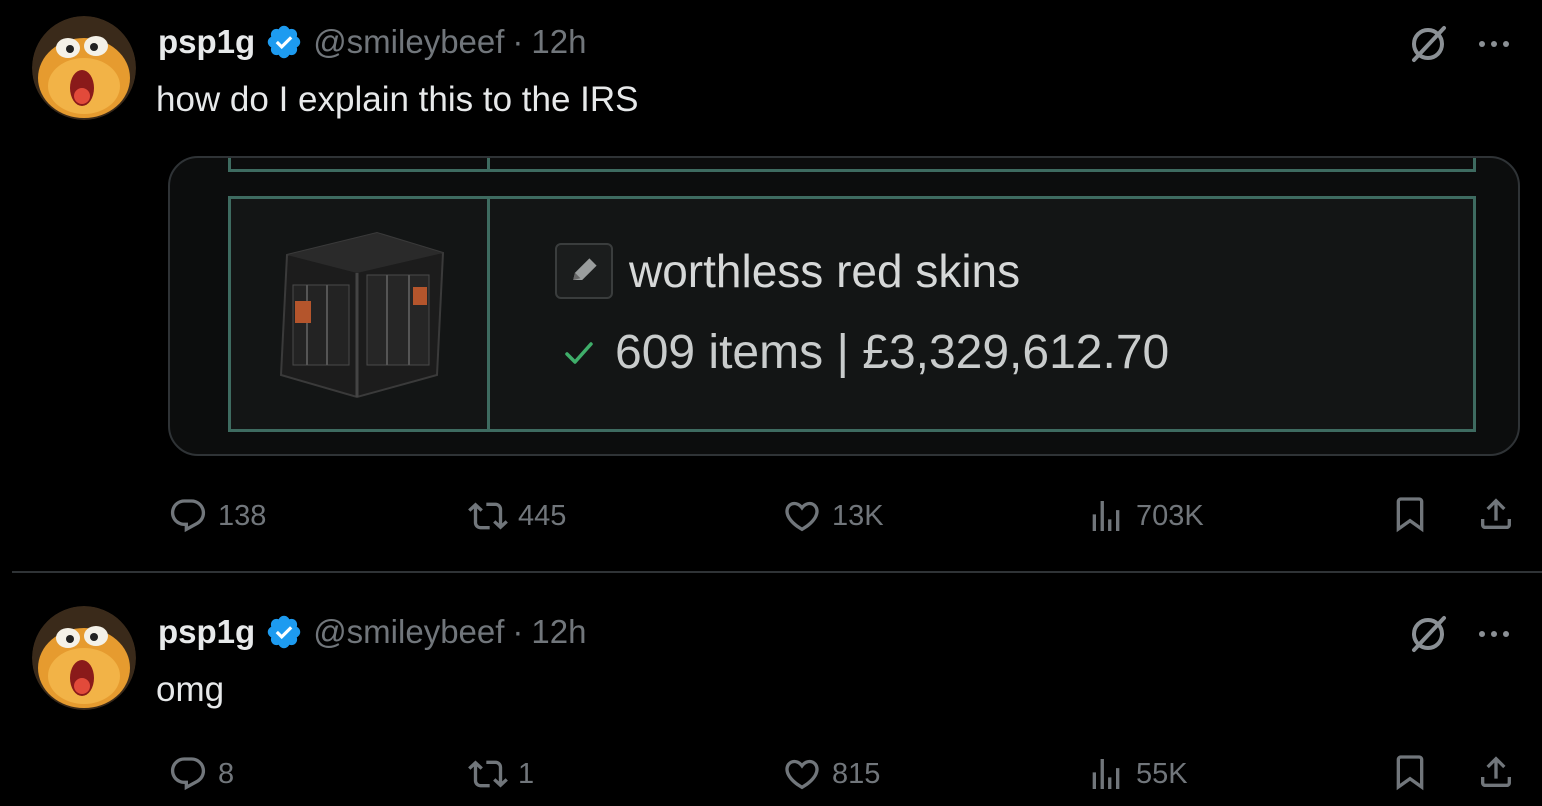  I want to click on views-count: 55K, so click(1162, 773).